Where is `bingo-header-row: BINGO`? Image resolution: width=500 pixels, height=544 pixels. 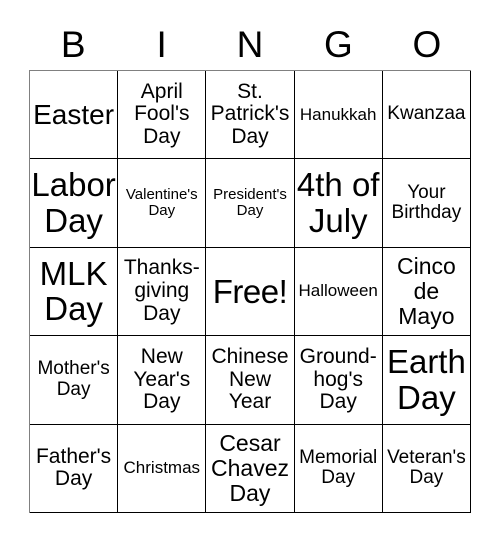
bingo-header-row: BINGO is located at coordinates (250, 44).